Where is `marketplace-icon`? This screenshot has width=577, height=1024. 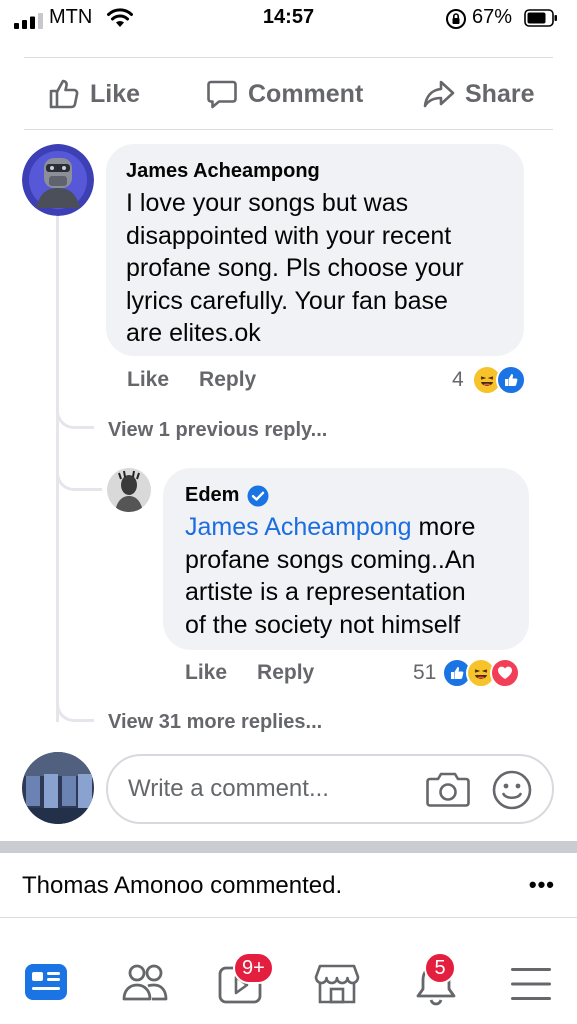 marketplace-icon is located at coordinates (337, 984).